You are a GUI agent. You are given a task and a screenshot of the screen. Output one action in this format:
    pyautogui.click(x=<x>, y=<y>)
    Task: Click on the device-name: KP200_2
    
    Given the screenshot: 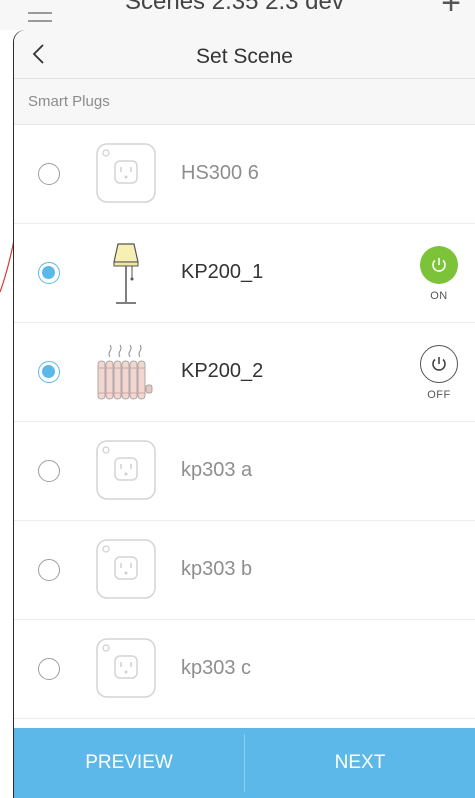 What is the action you would take?
    pyautogui.click(x=222, y=371)
    